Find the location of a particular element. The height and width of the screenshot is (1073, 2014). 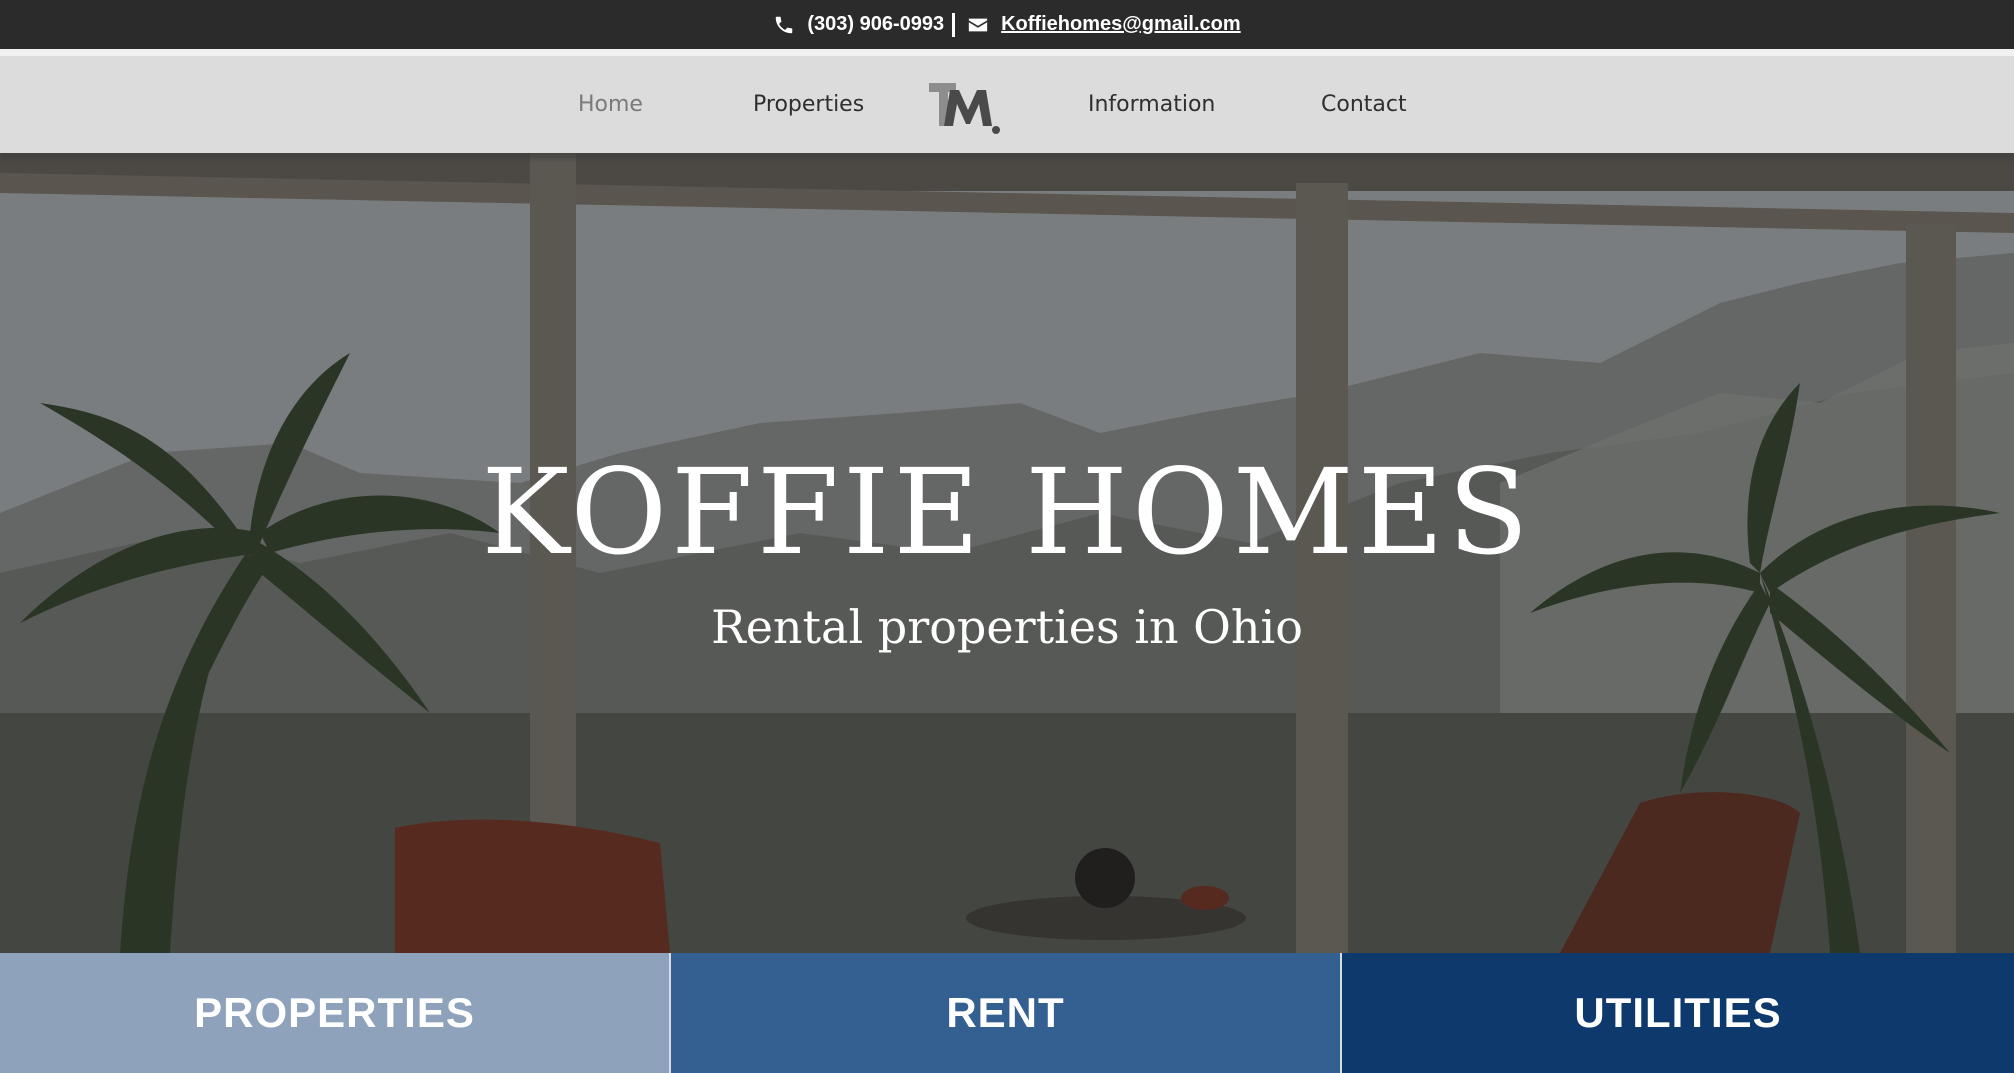

tile-rent: RENT is located at coordinates (1006, 1013).